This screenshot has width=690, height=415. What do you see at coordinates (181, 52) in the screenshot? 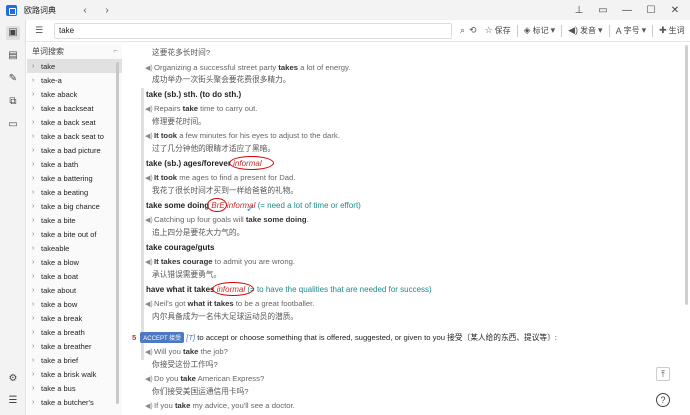
I see `example-translation: 这要花多长时间?` at bounding box center [181, 52].